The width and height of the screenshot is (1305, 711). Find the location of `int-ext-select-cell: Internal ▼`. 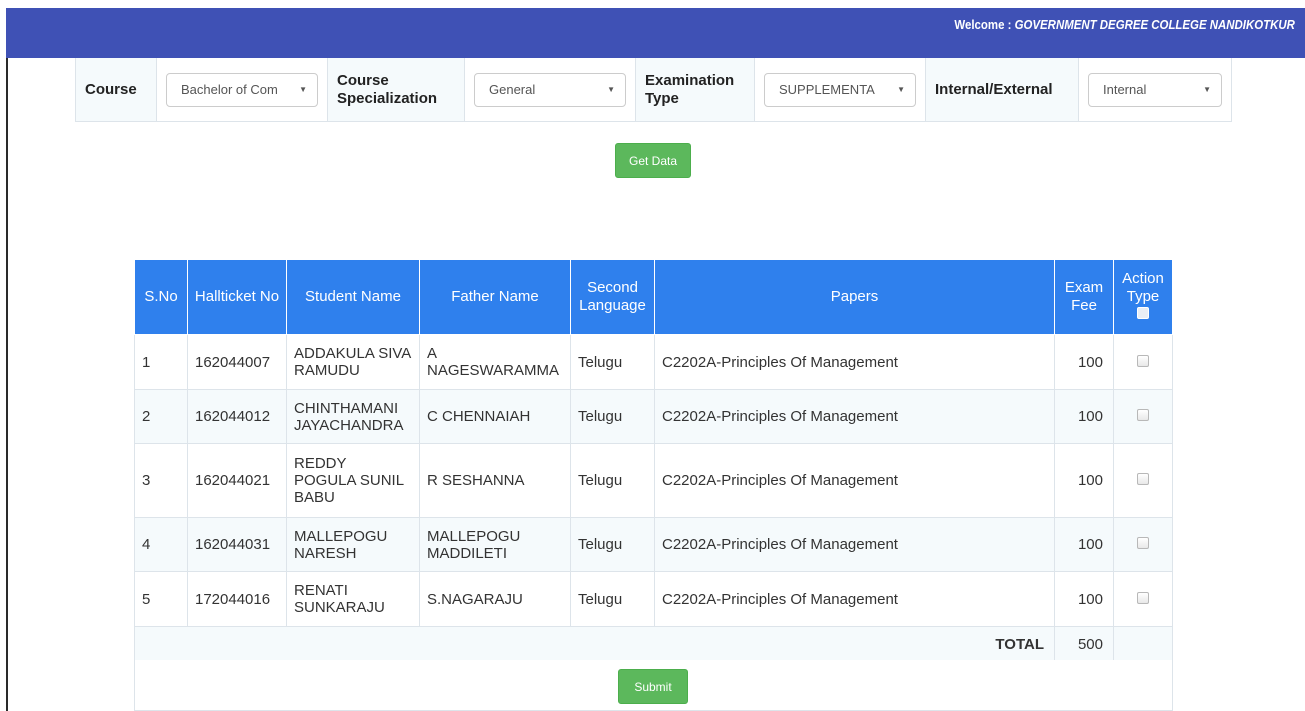

int-ext-select-cell: Internal ▼ is located at coordinates (1155, 89).